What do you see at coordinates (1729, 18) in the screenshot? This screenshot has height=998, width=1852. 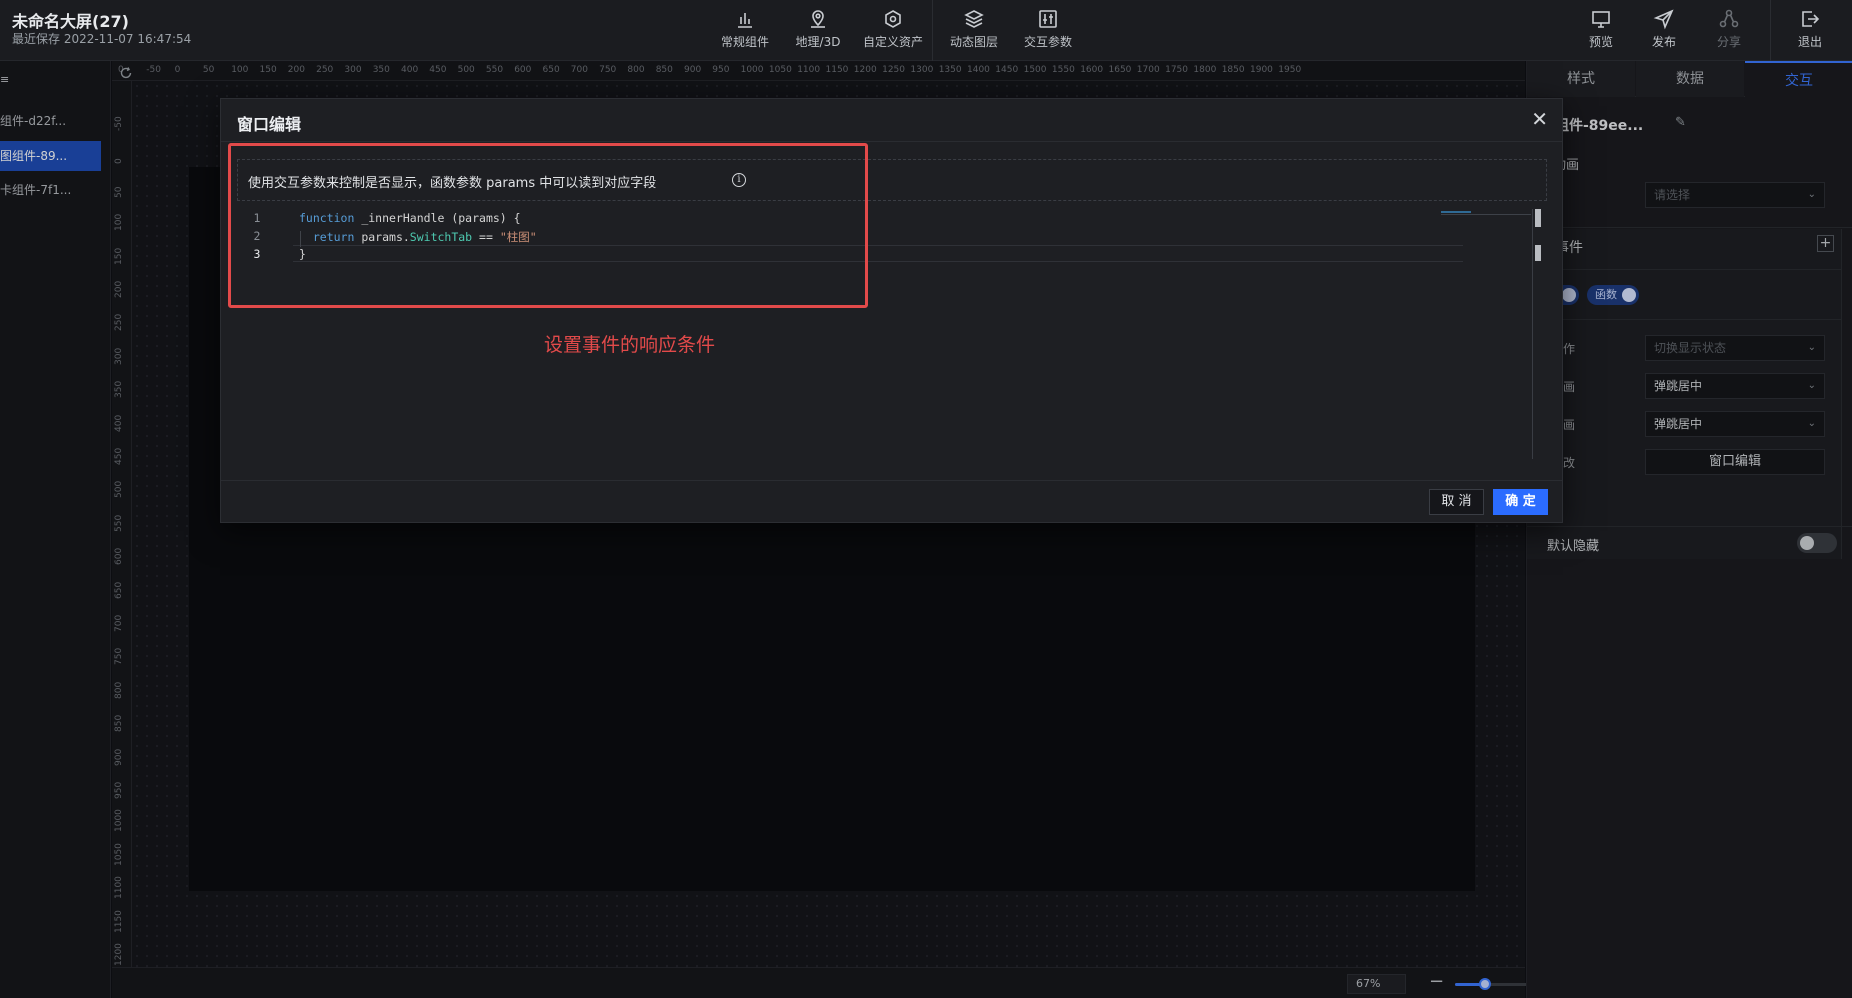 I see `share-icon` at bounding box center [1729, 18].